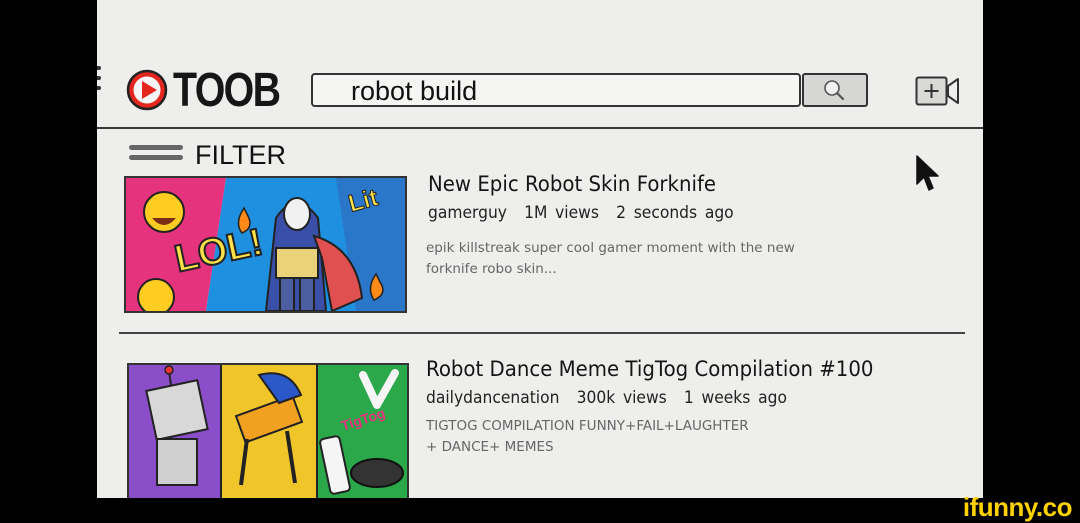  Describe the element at coordinates (542, 333) in the screenshot. I see `result-divider` at that location.